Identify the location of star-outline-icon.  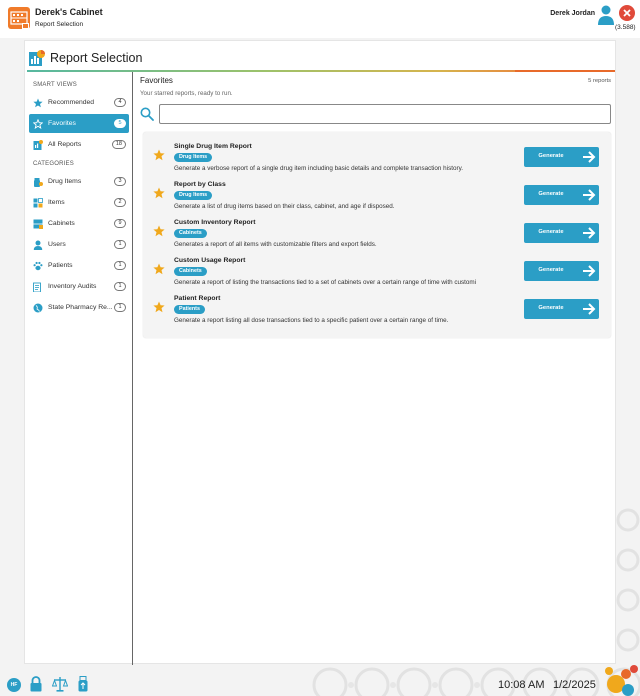
(38, 123).